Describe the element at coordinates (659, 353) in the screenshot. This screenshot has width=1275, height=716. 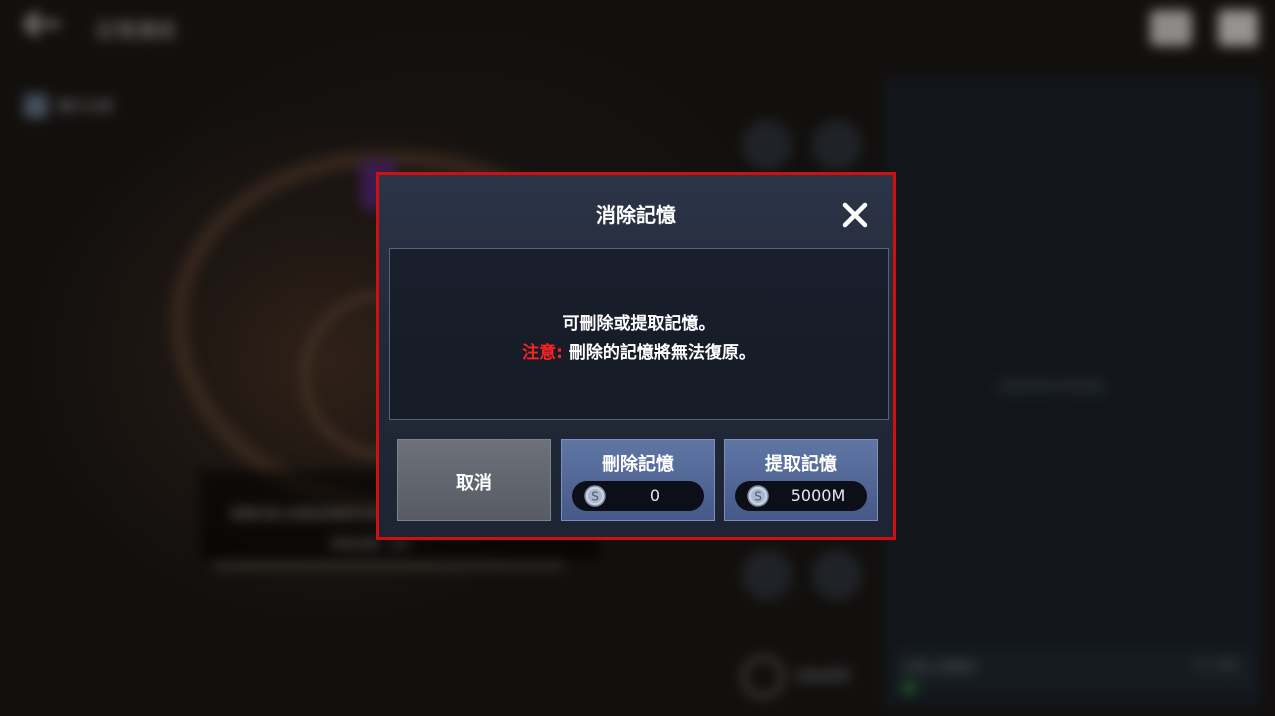
I see `warning-text: 刪除的記憶將無法復原。` at that location.